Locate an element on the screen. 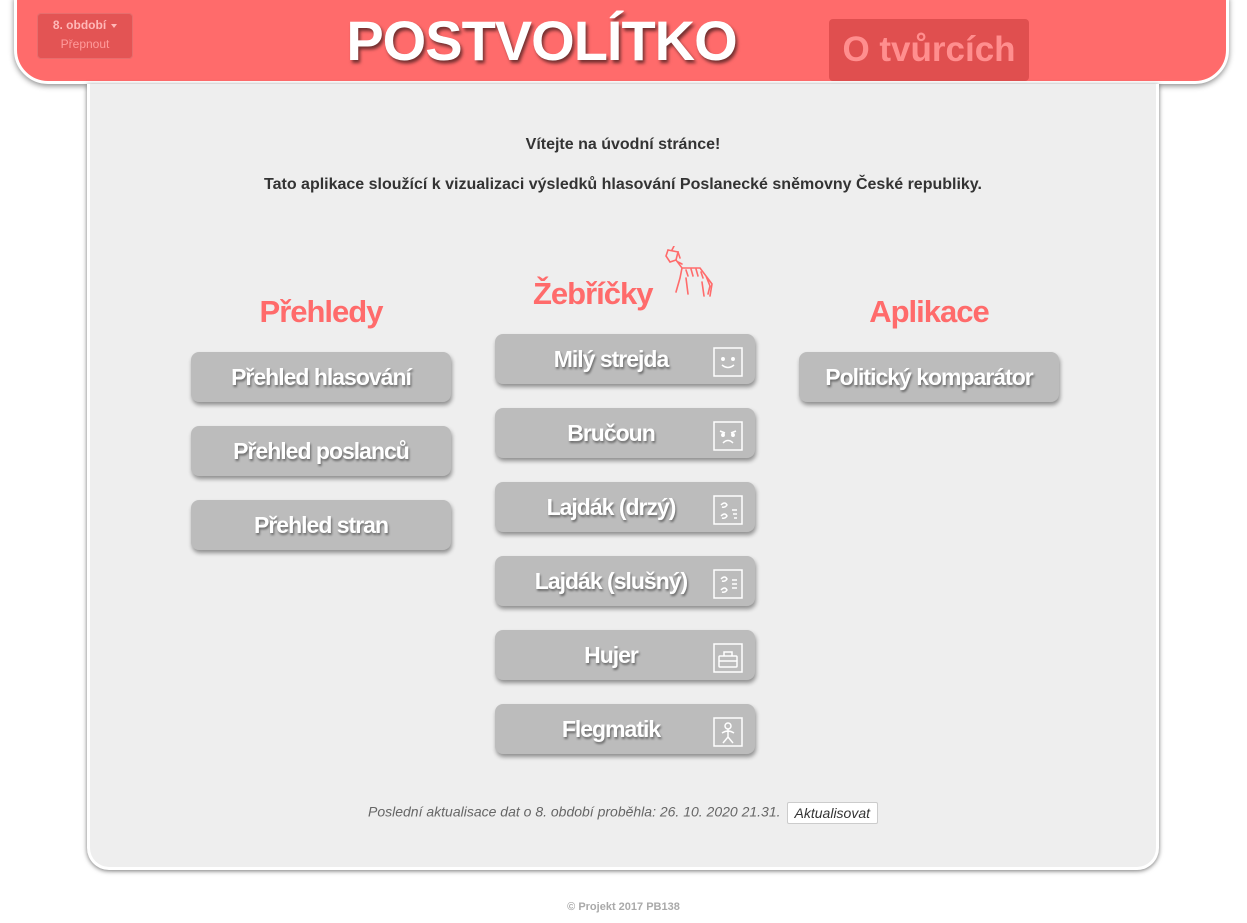  overview-deputies-label: Přehled poslanců is located at coordinates (321, 451).